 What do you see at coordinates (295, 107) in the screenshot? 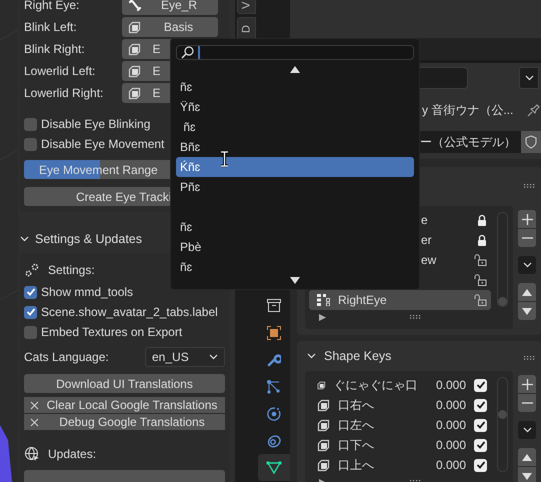
I see `menu-item: Ÿñɛ` at bounding box center [295, 107].